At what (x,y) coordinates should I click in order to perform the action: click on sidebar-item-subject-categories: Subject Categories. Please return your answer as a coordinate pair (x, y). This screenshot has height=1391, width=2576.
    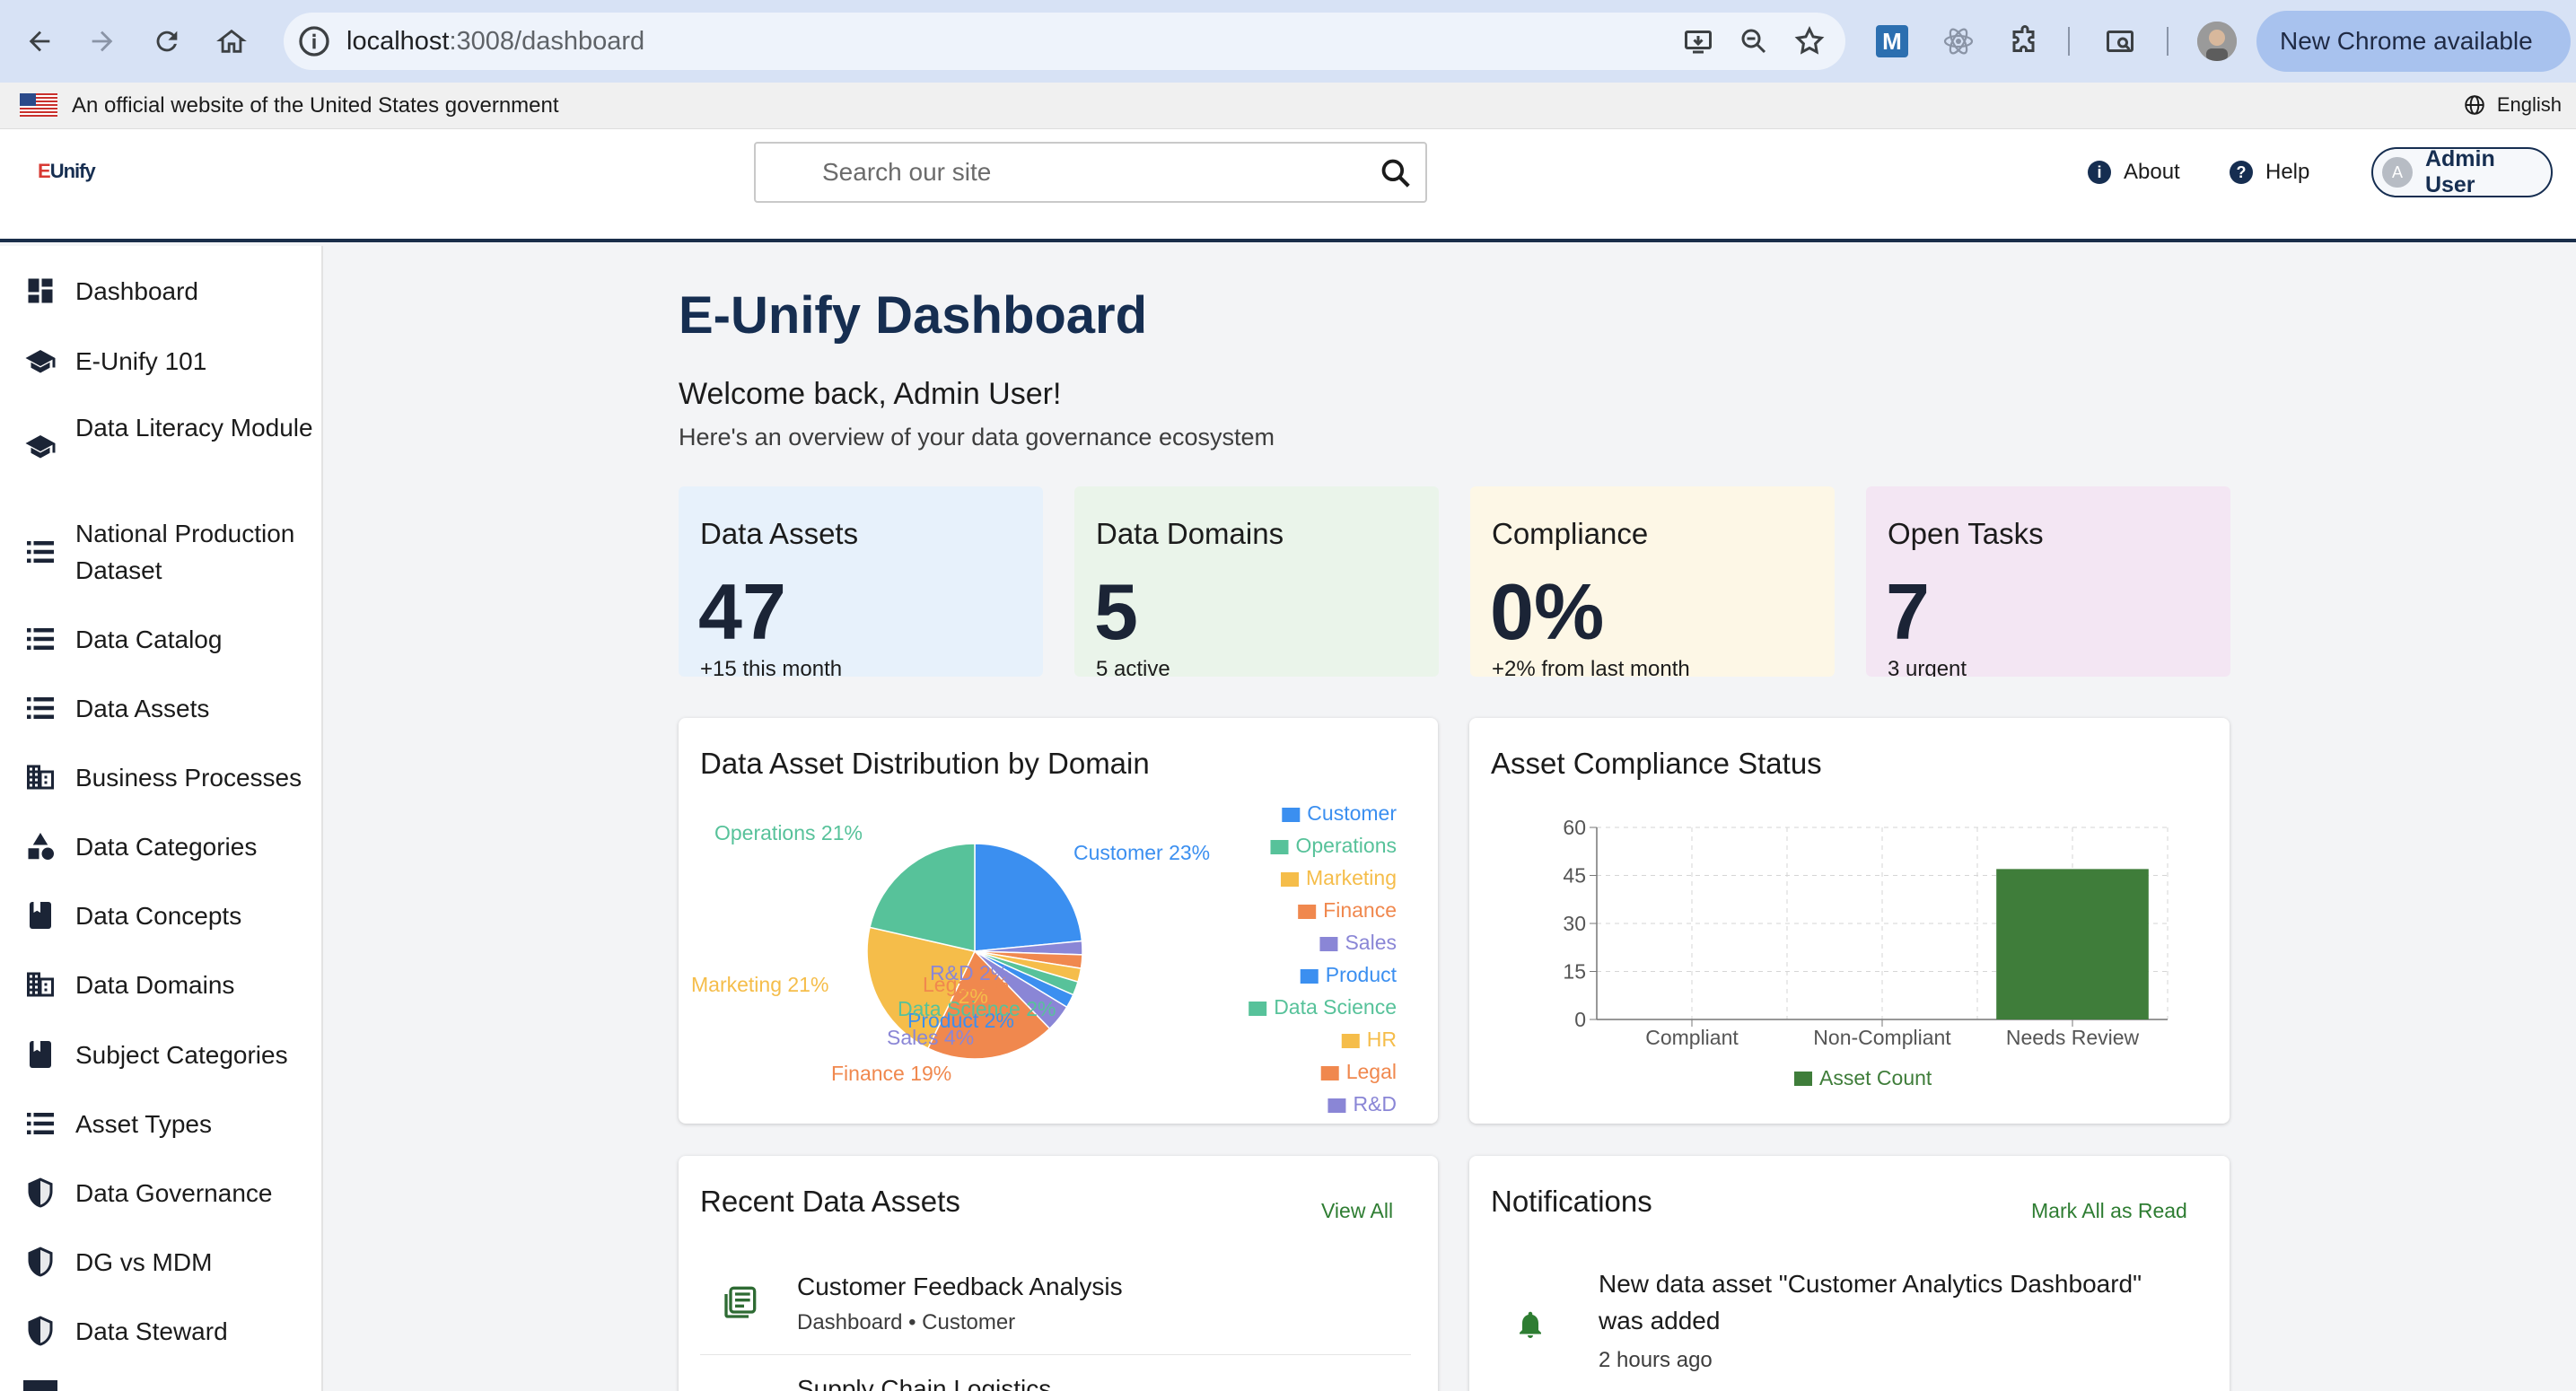
    Looking at the image, I should click on (161, 1054).